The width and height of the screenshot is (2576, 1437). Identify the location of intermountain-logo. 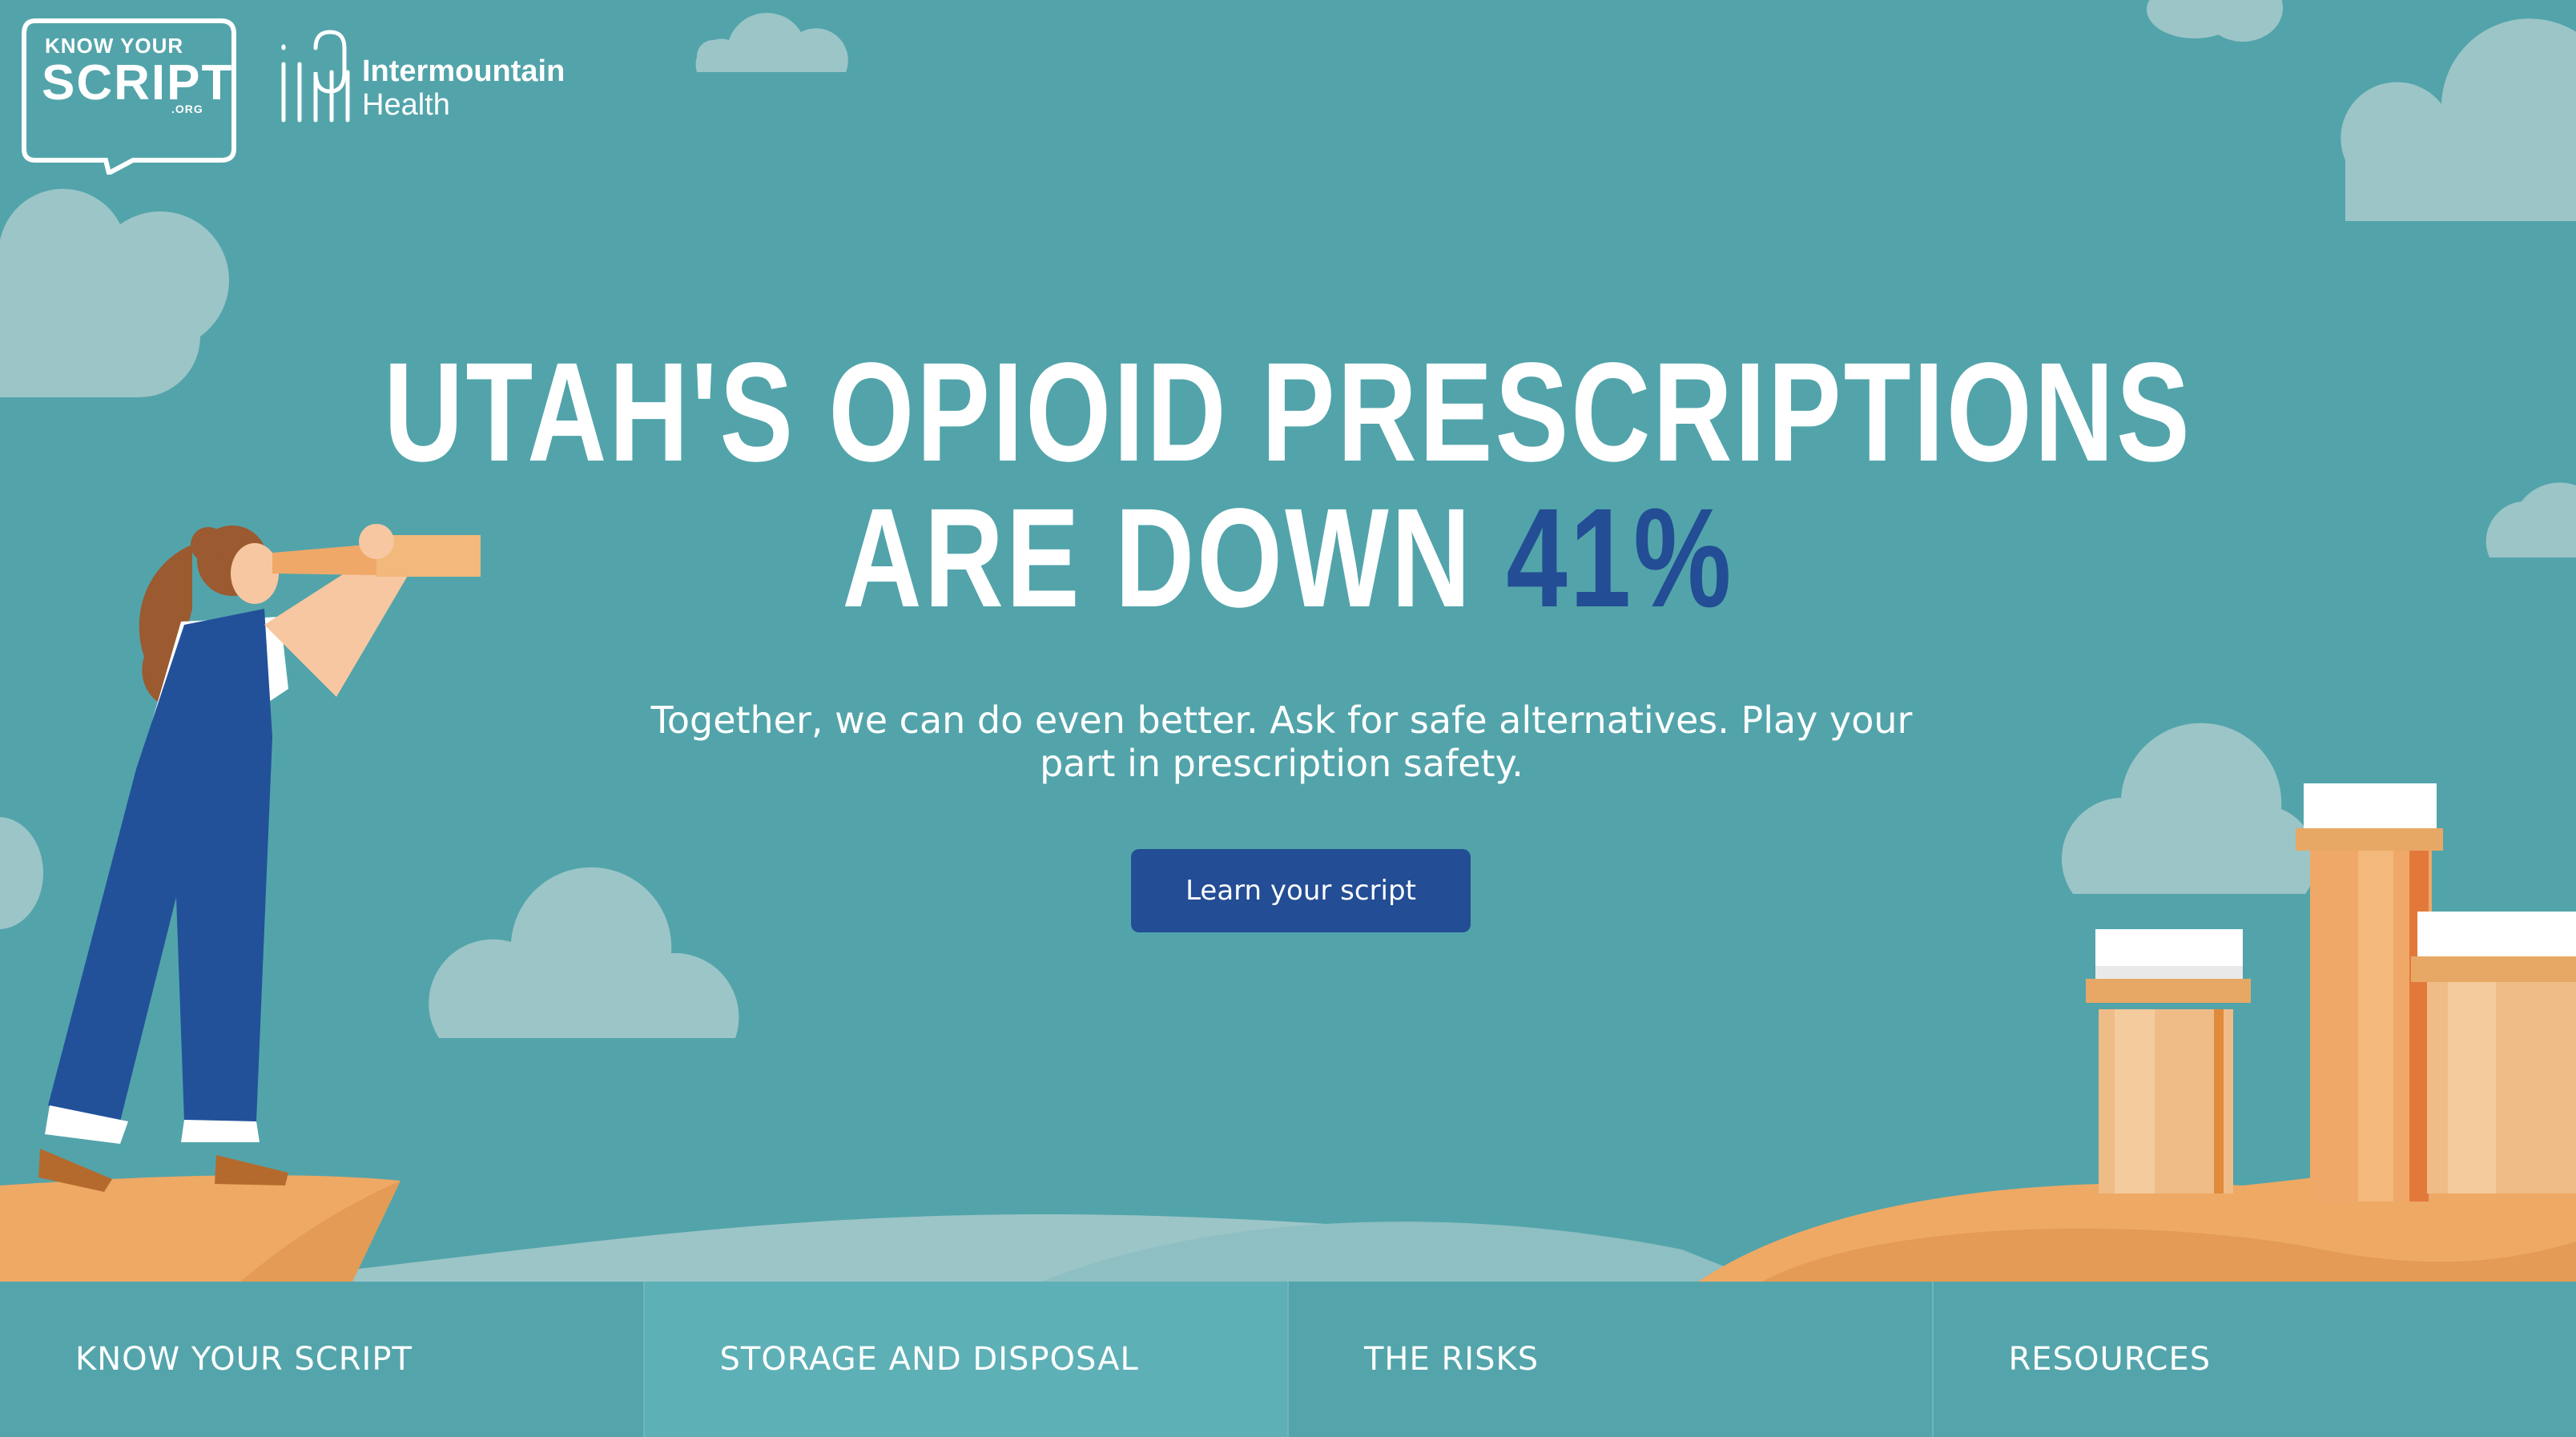
(312, 76).